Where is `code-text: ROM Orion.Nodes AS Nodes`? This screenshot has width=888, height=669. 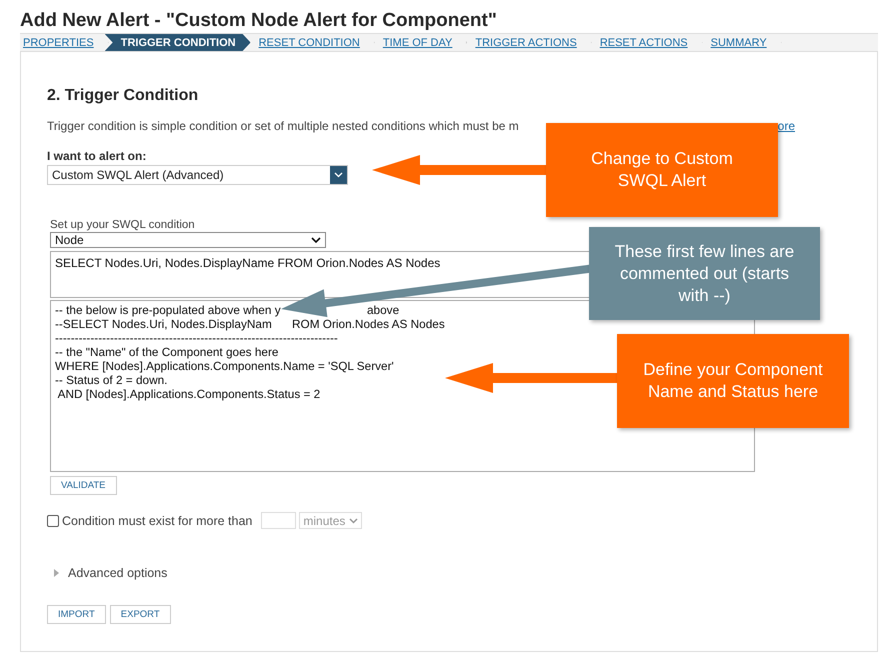 code-text: ROM Orion.Nodes AS Nodes is located at coordinates (368, 324).